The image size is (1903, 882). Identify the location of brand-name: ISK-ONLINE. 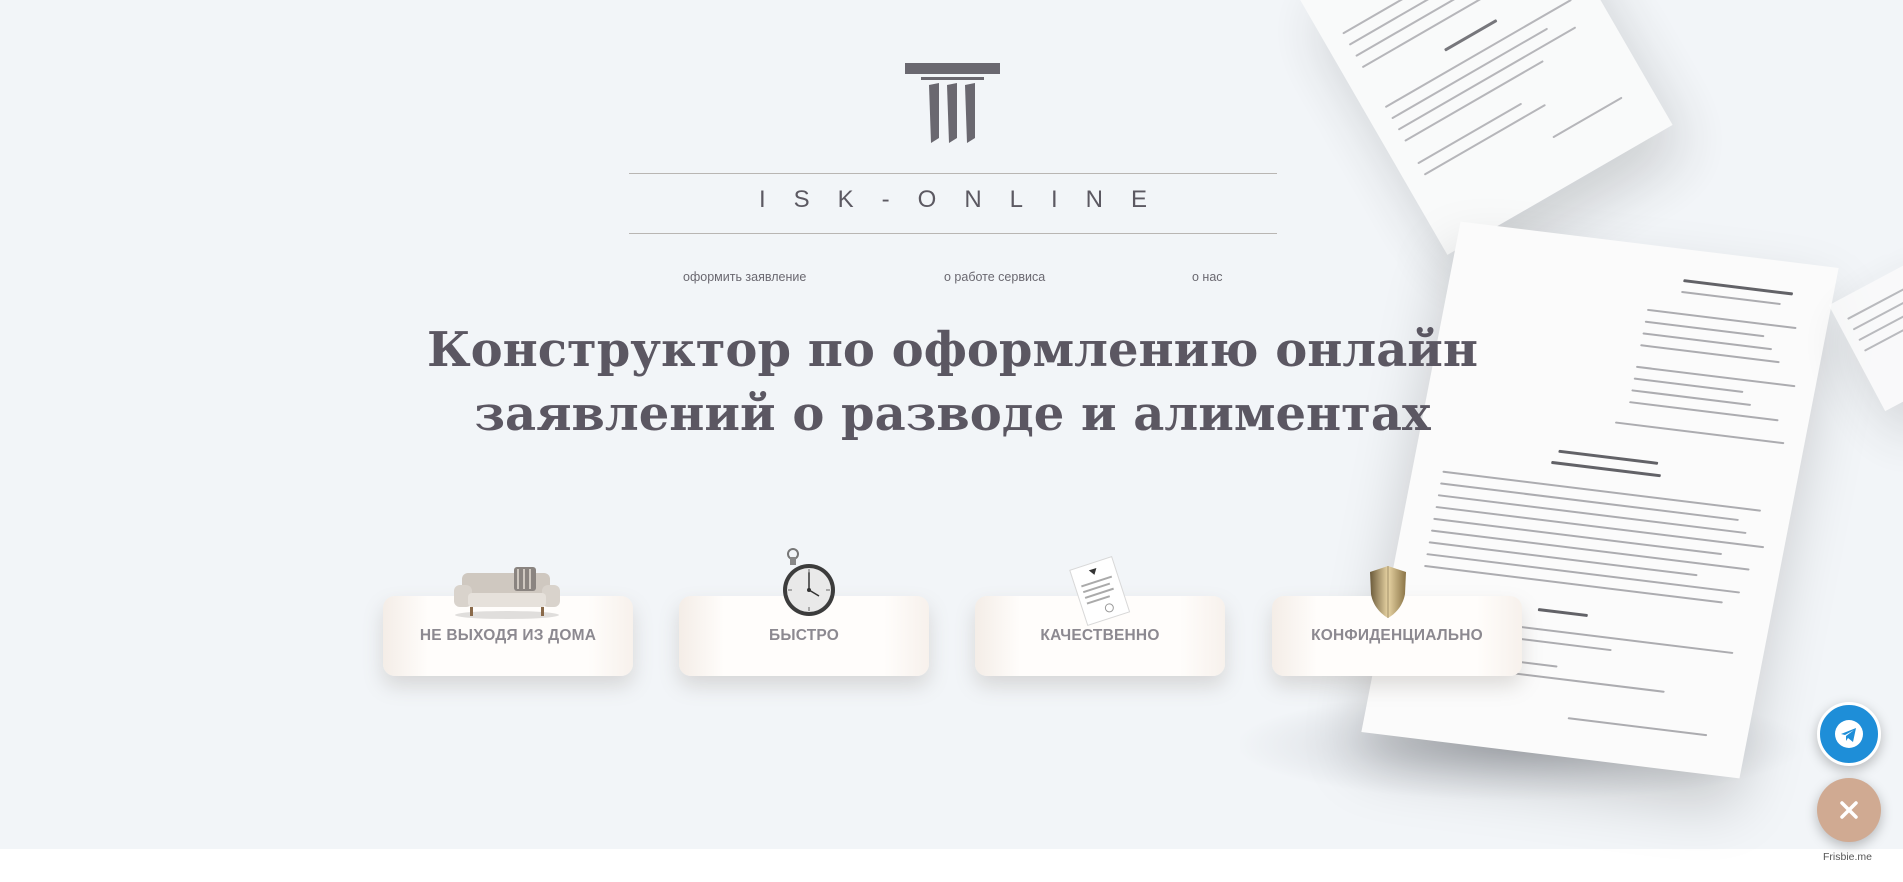
(967, 199).